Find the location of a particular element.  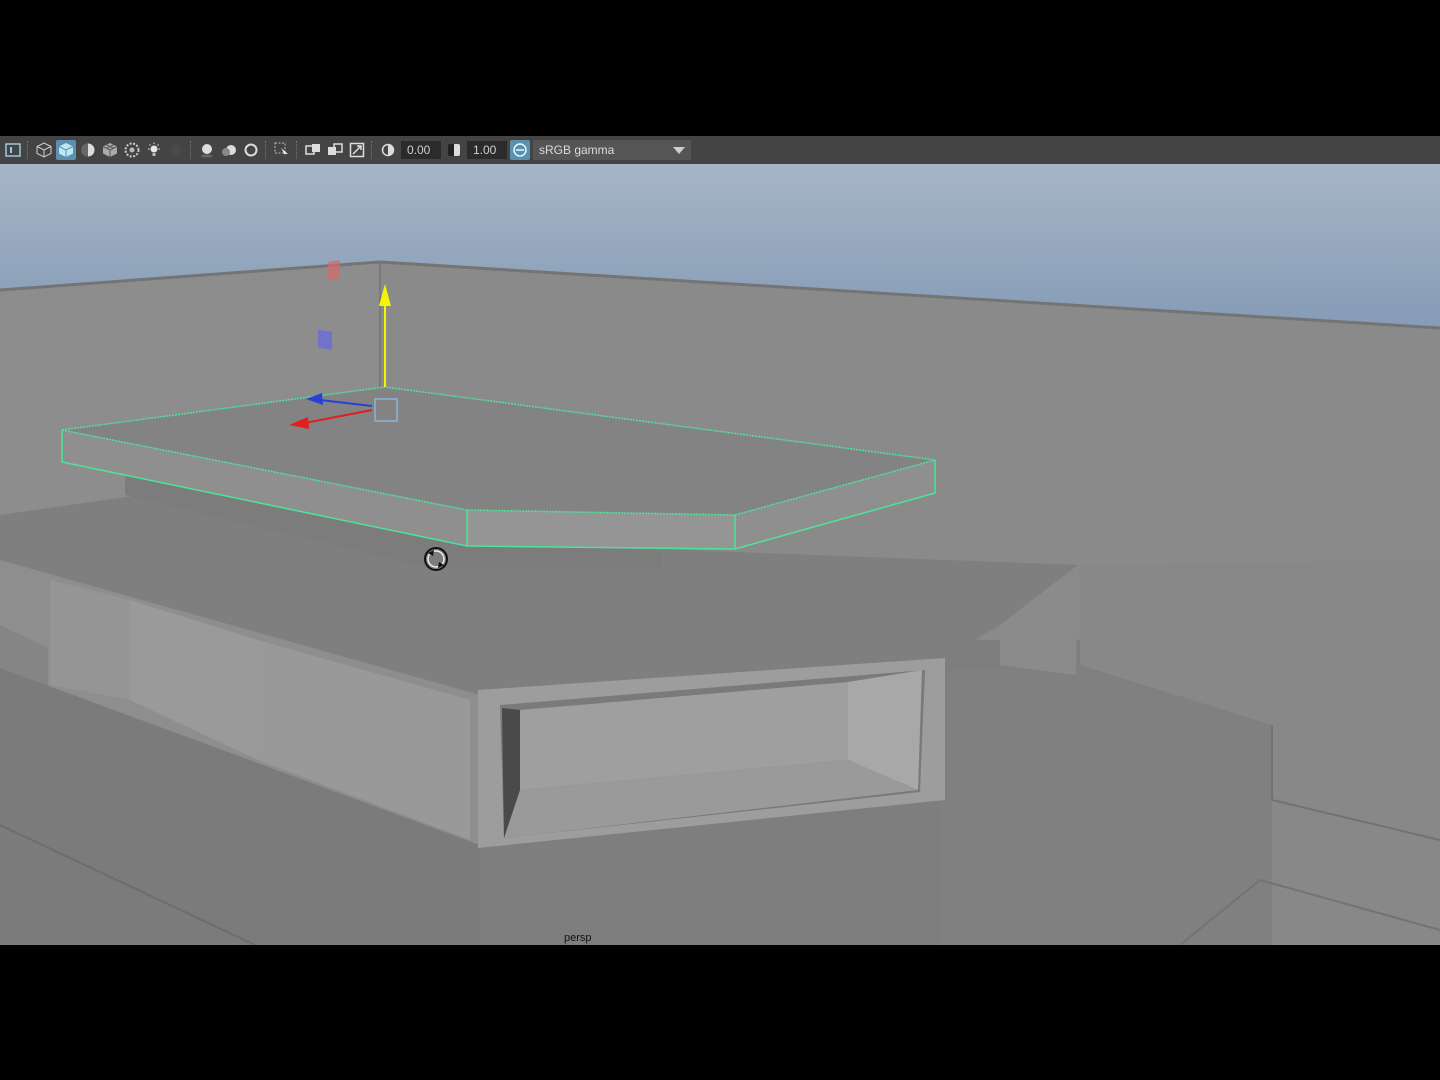

smooth-shade-button is located at coordinates (66, 150).